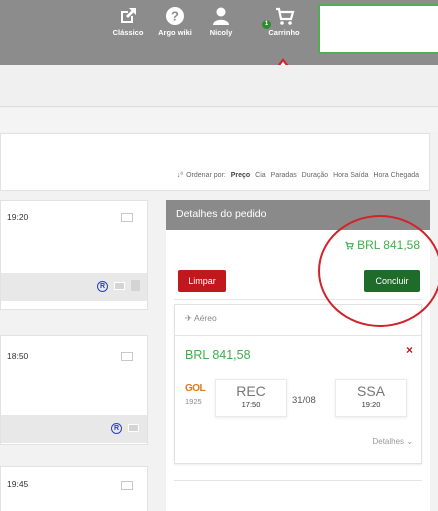  Describe the element at coordinates (74, 390) in the screenshot. I see `flight-card: 18:50 R` at that location.